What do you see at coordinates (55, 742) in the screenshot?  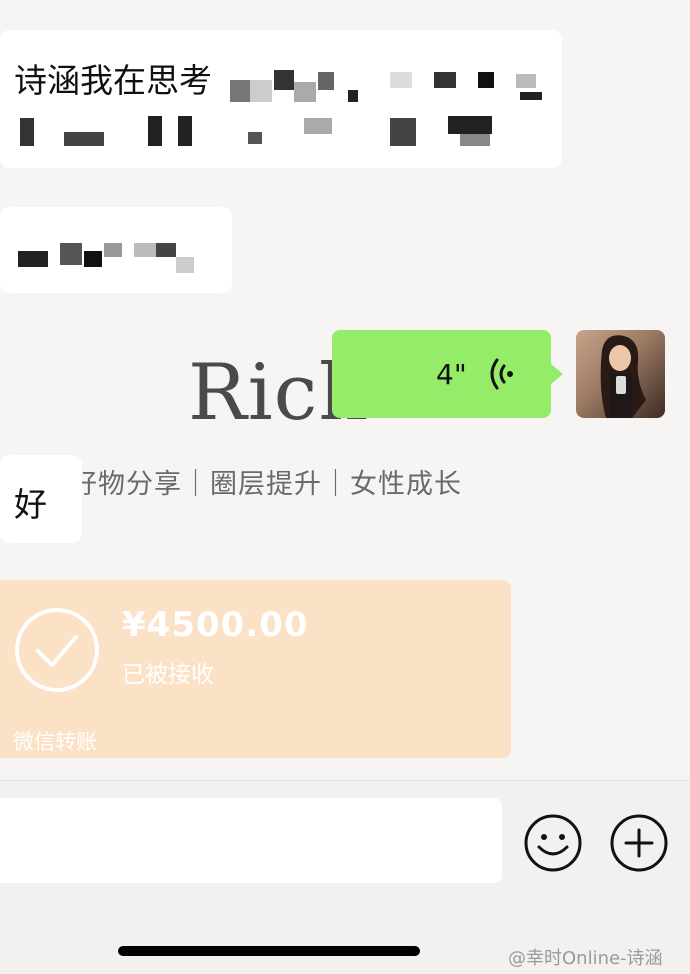 I see `transfer-label: 微信转账` at bounding box center [55, 742].